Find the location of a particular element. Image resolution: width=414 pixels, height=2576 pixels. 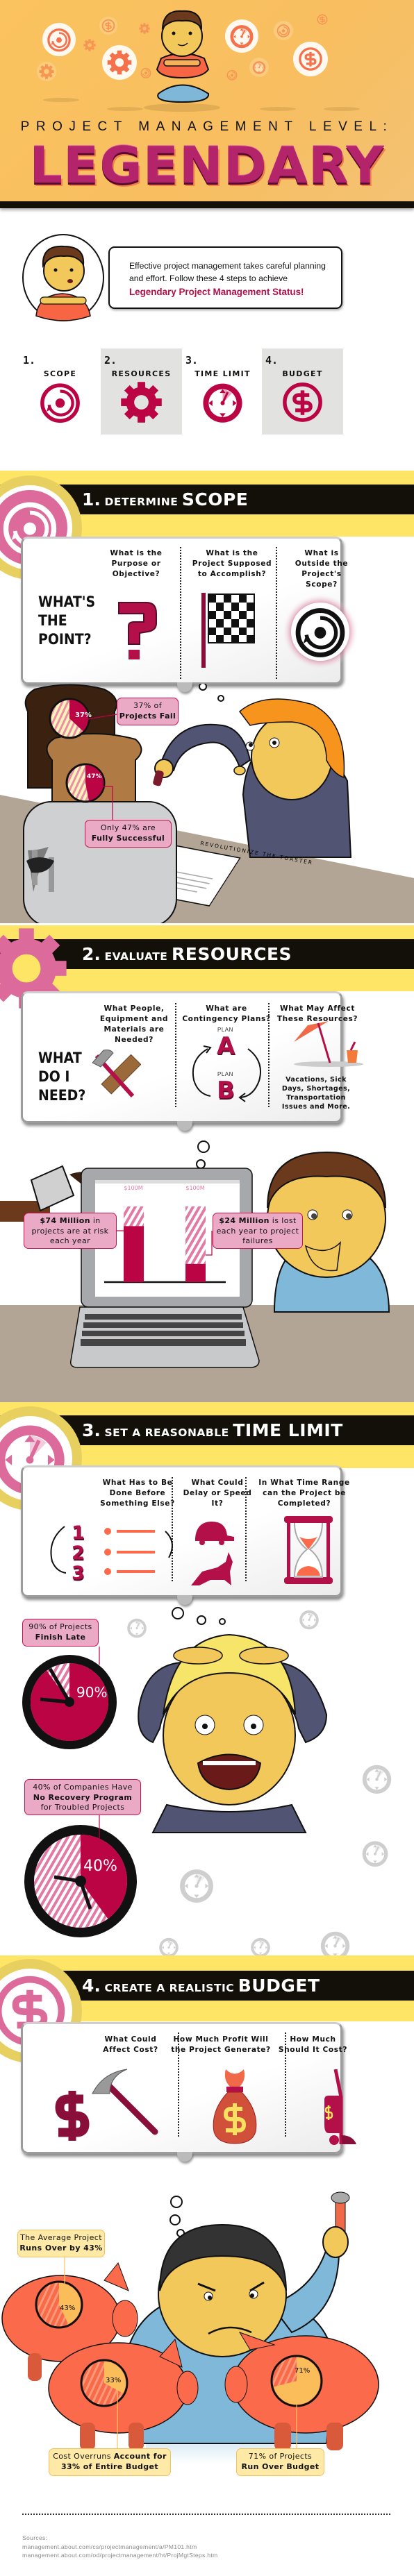

step-scope: 1. SCOPE is located at coordinates (60, 391).